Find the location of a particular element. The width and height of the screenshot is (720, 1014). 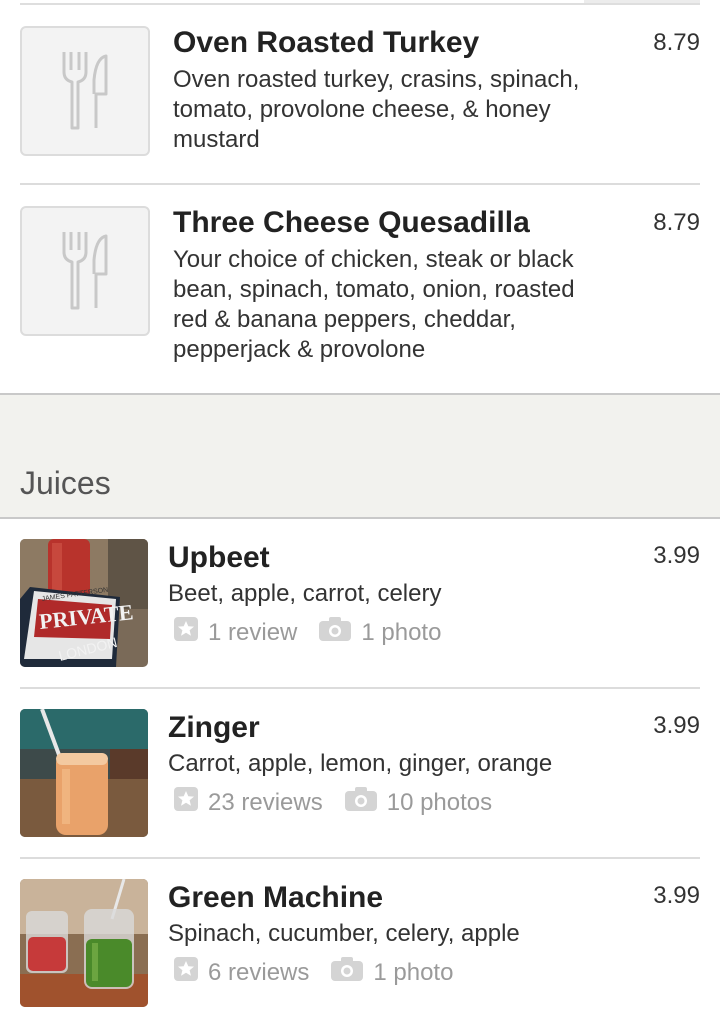

item-description: Spinach, cucumber, celery, apple is located at coordinates (344, 933).